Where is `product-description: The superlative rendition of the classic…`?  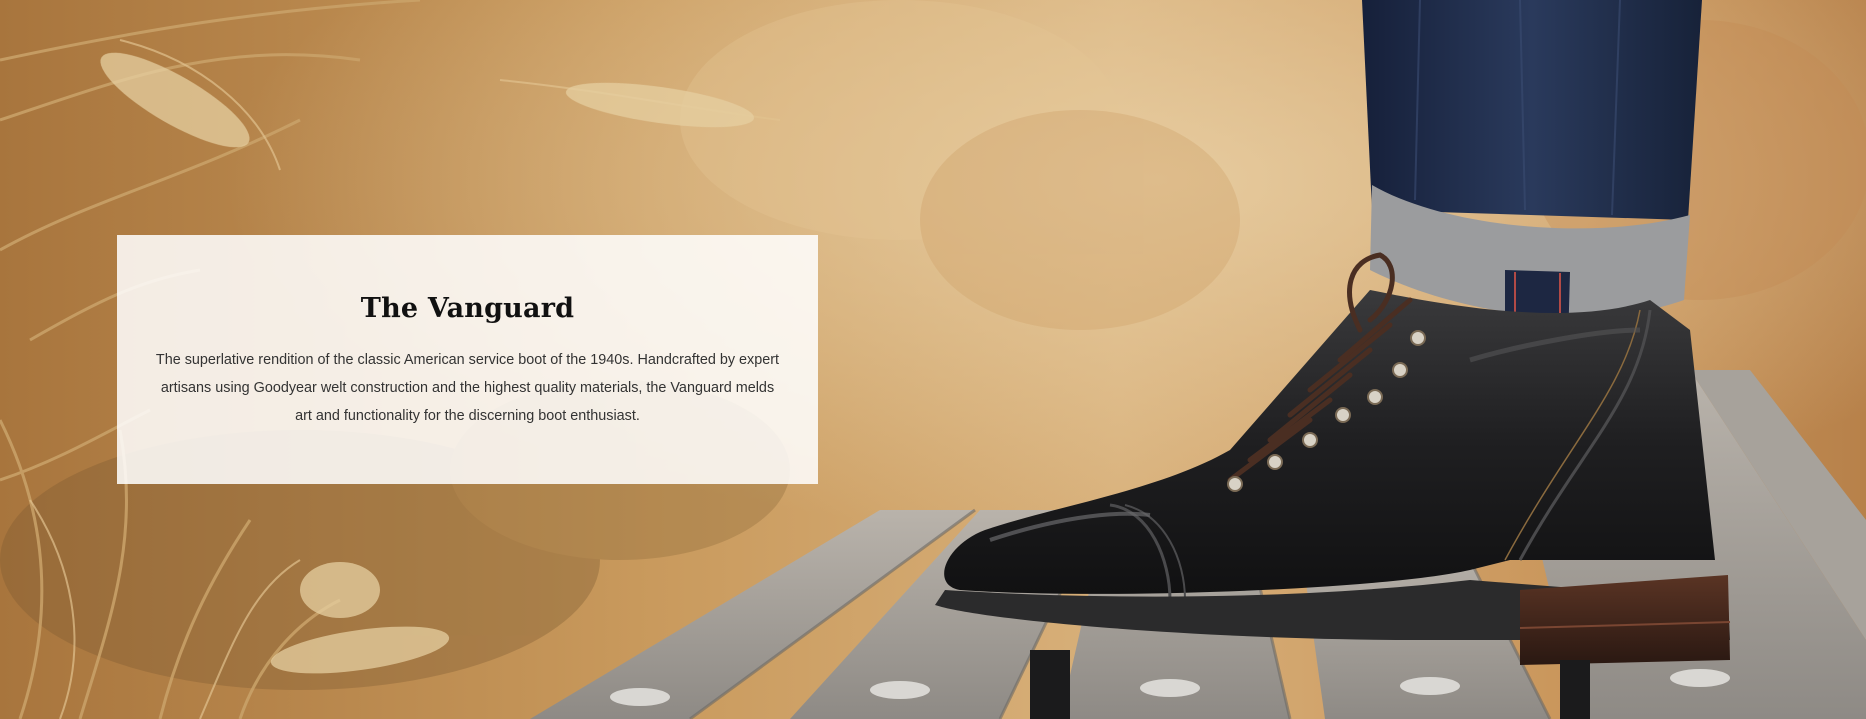
product-description: The superlative rendition of the classic… is located at coordinates (467, 388).